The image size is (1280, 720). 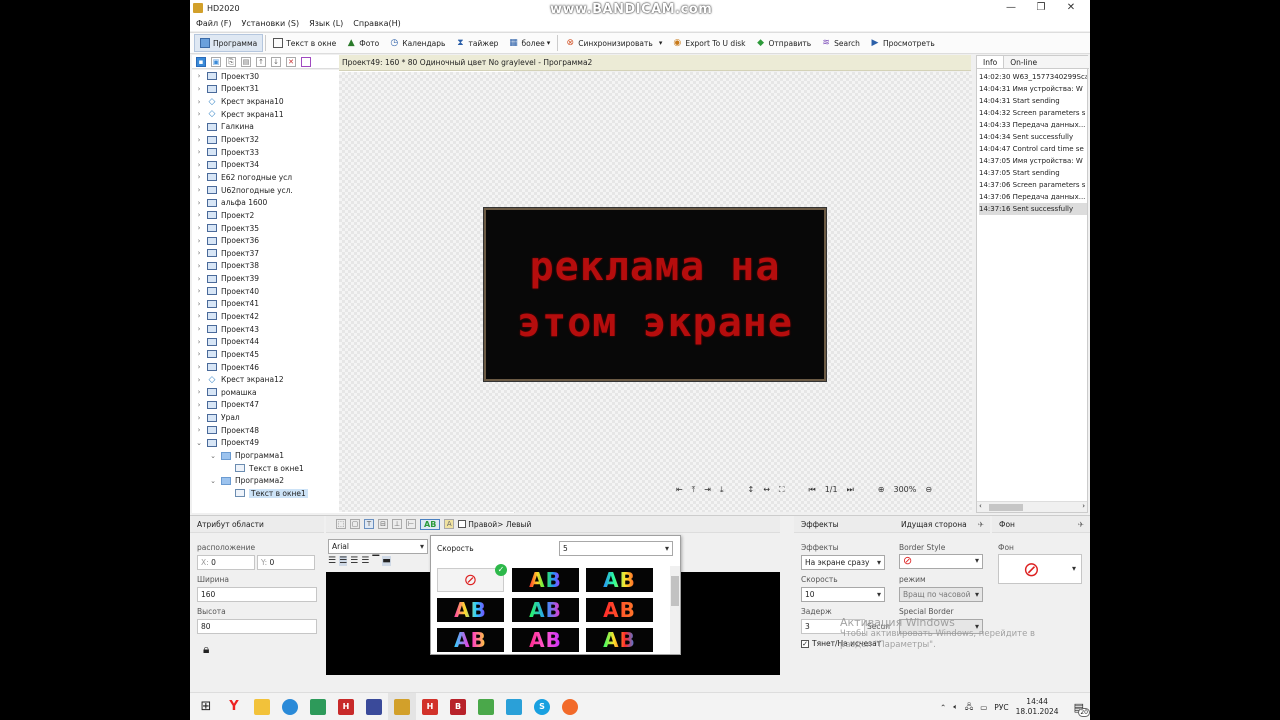 What do you see at coordinates (514, 706) in the screenshot?
I see `taskbar-app-cyan` at bounding box center [514, 706].